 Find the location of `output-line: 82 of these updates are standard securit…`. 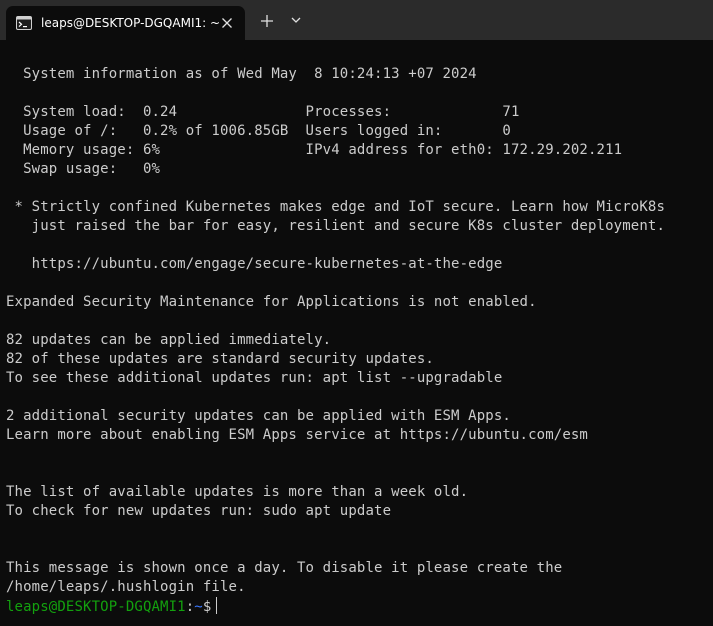

output-line: 82 of these updates are standard securit… is located at coordinates (220, 359).